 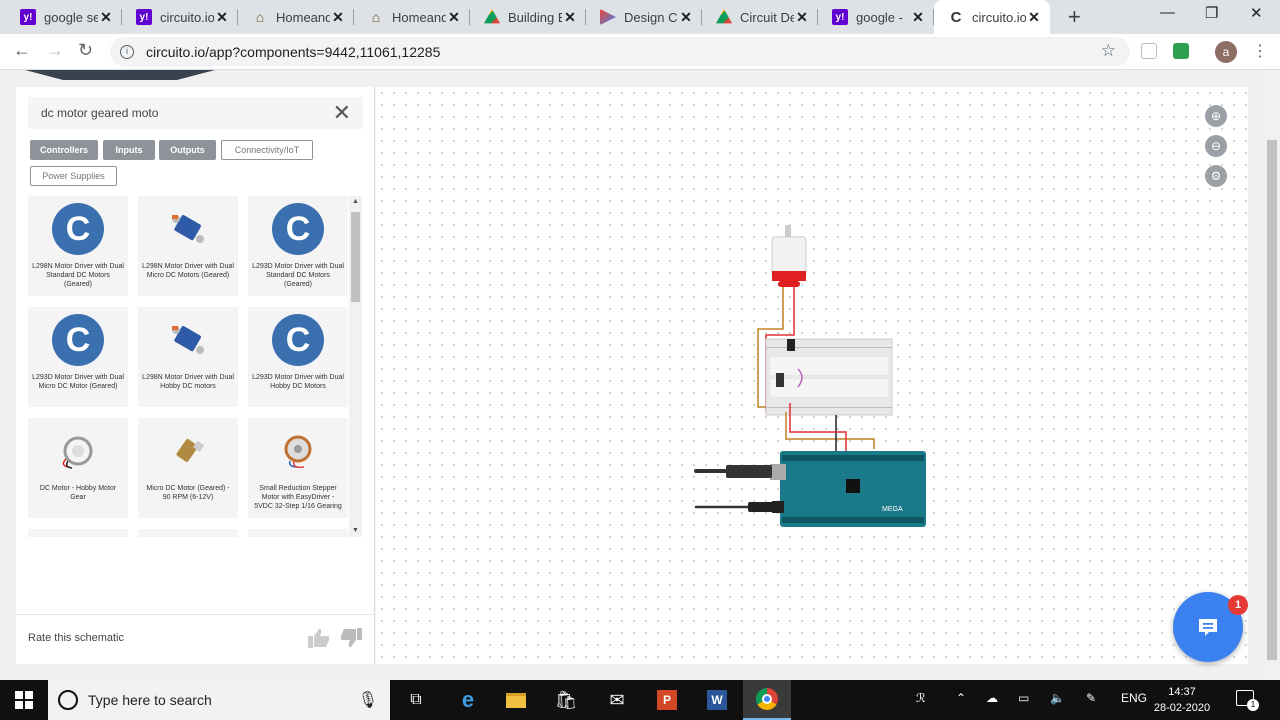 What do you see at coordinates (956, 17) in the screenshot?
I see `circuito-icon: C` at bounding box center [956, 17].